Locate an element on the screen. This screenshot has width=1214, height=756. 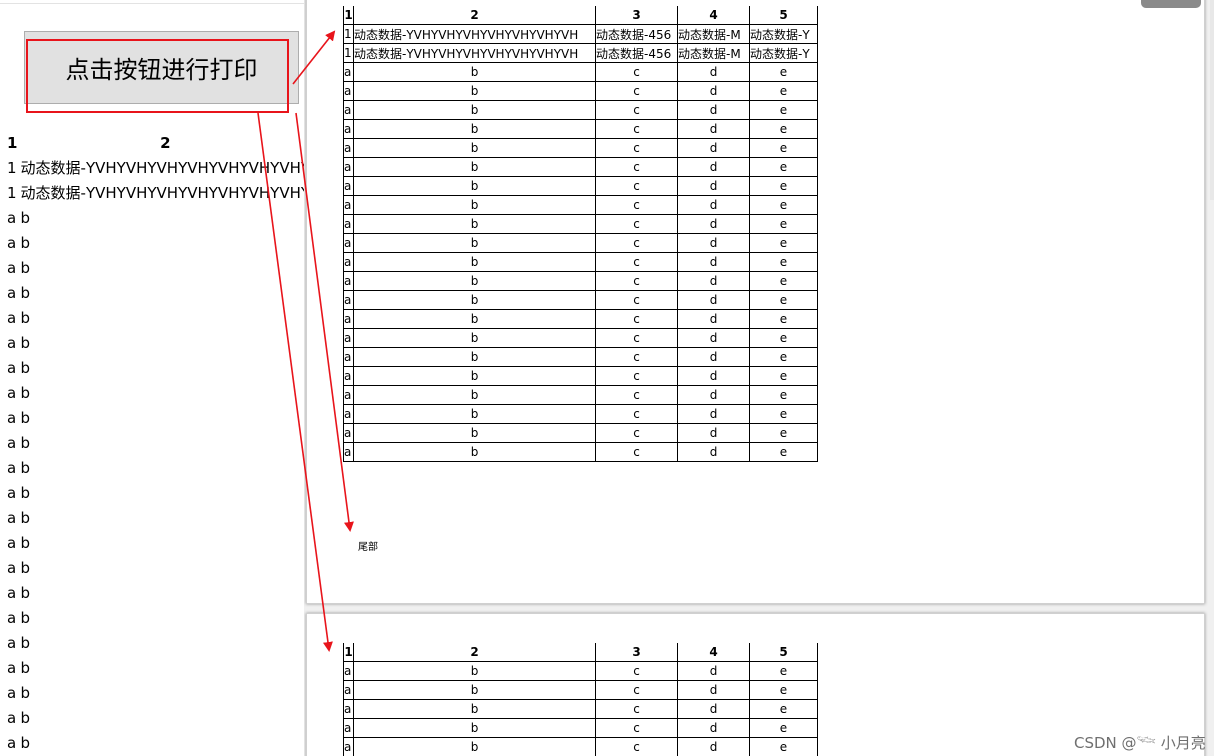
watermark: CSDN @𓆝 小月亮 is located at coordinates (1140, 743).